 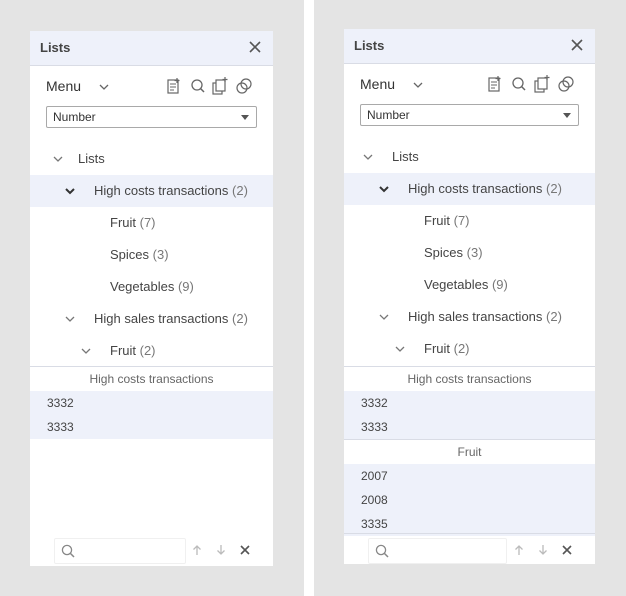 I want to click on list-contents-section: Fruit 2007 2008 3335, so click(x=469, y=487).